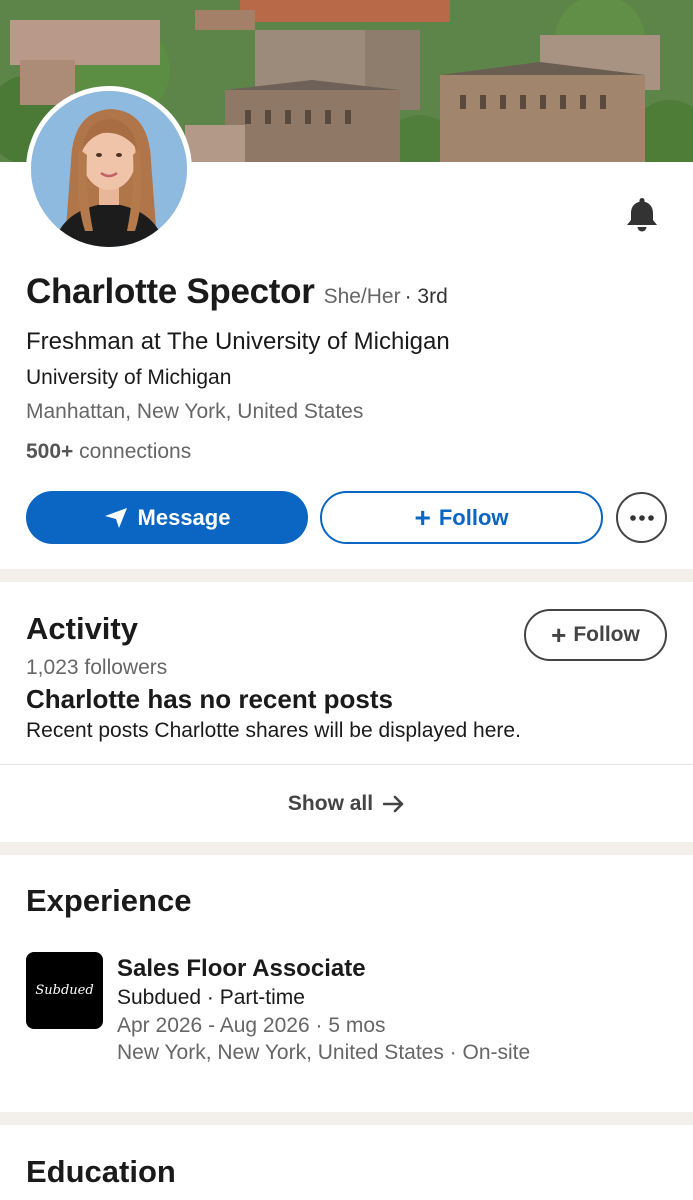 This screenshot has width=693, height=1200. I want to click on experience-title: Experience, so click(109, 900).